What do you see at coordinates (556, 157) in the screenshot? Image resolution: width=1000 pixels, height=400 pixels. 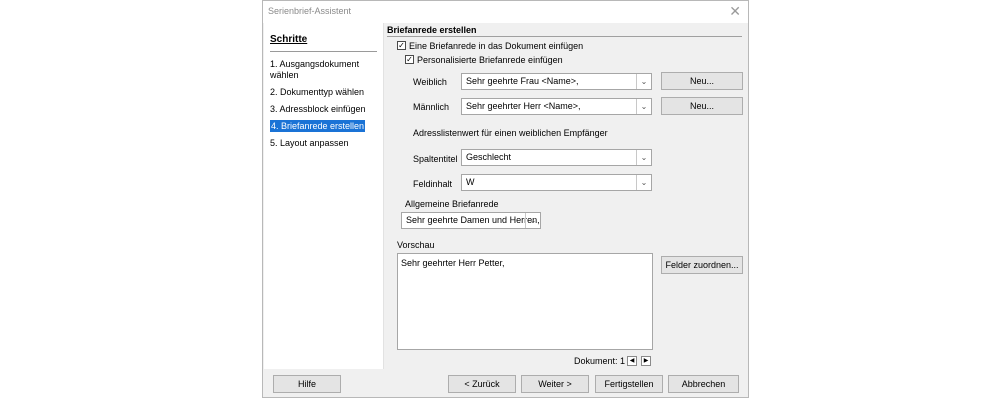 I see `column-title-combo: Geschlecht ⌄` at bounding box center [556, 157].